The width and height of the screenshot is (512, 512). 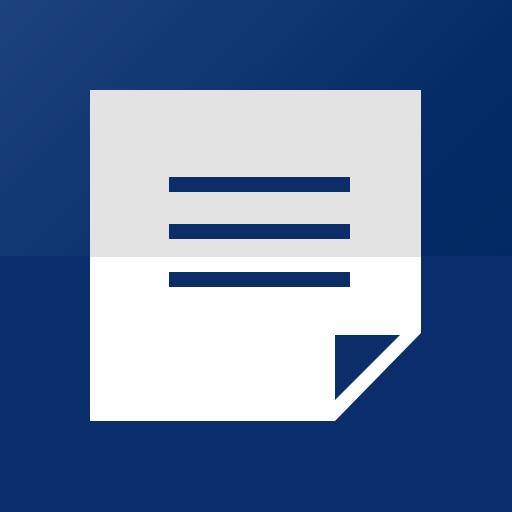 What do you see at coordinates (367, 367) in the screenshot?
I see `folded-corner` at bounding box center [367, 367].